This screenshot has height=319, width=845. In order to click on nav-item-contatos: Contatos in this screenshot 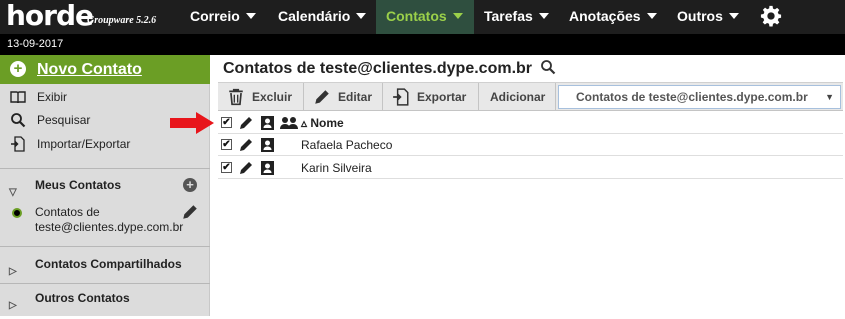, I will do `click(425, 17)`.